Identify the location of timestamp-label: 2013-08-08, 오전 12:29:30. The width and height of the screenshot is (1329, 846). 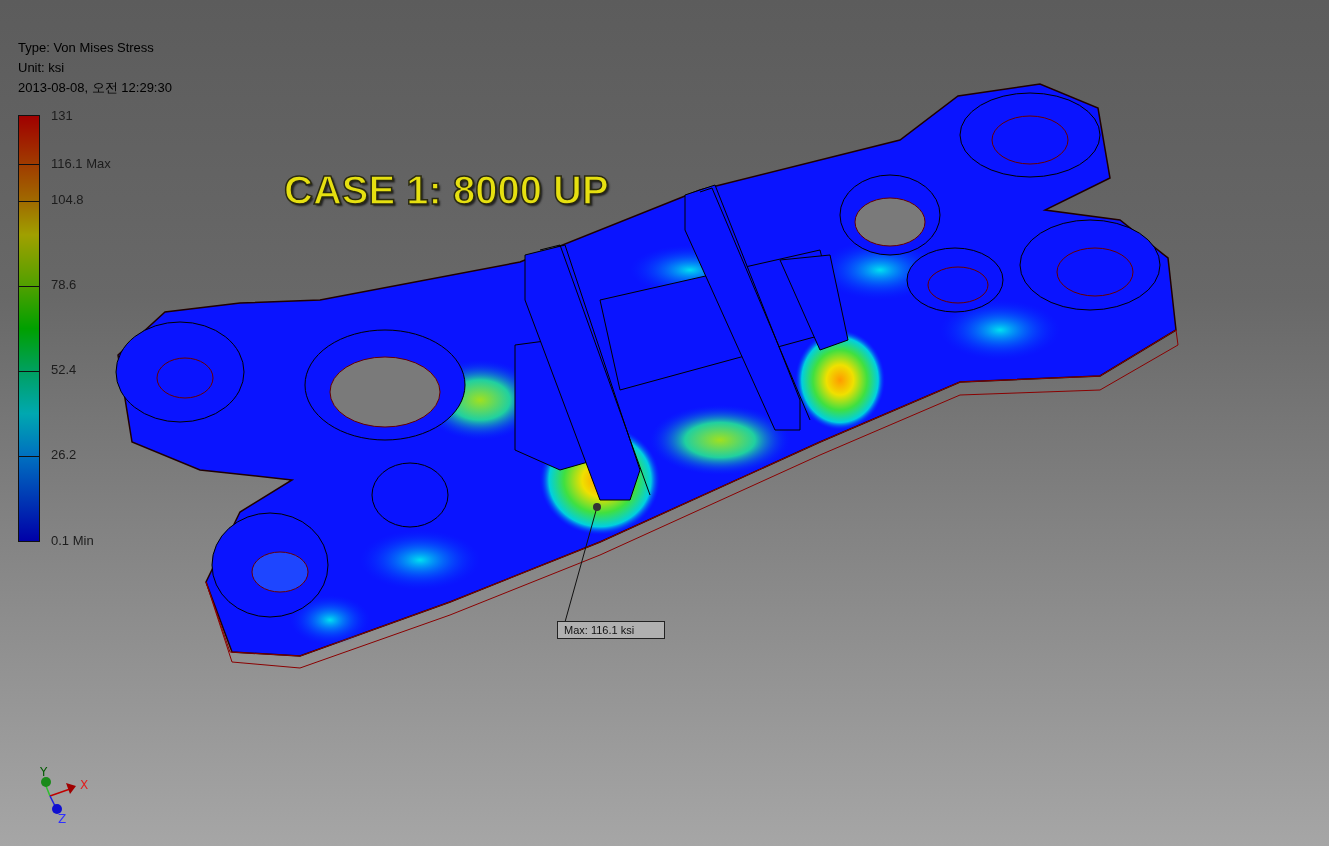
(95, 88).